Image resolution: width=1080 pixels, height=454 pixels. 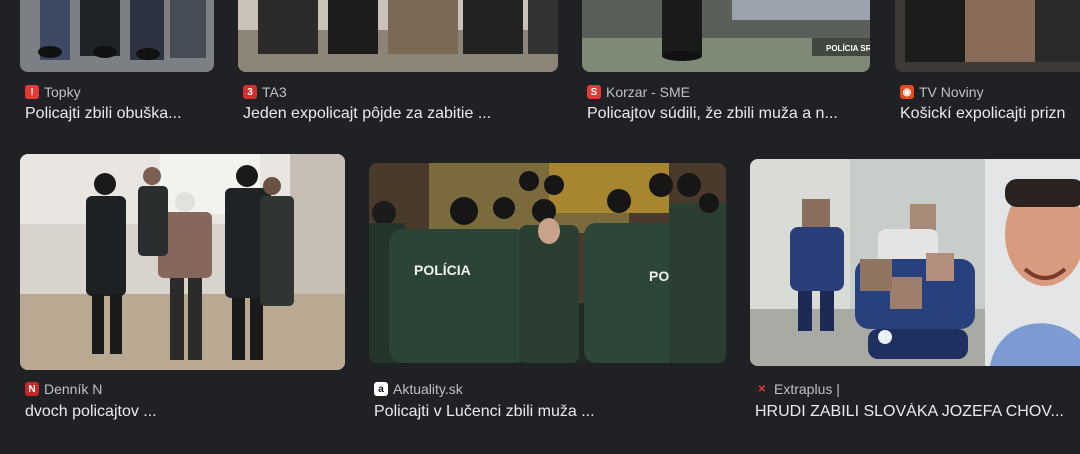 I want to click on dennik-n-favicon-icon: N, so click(x=32, y=389).